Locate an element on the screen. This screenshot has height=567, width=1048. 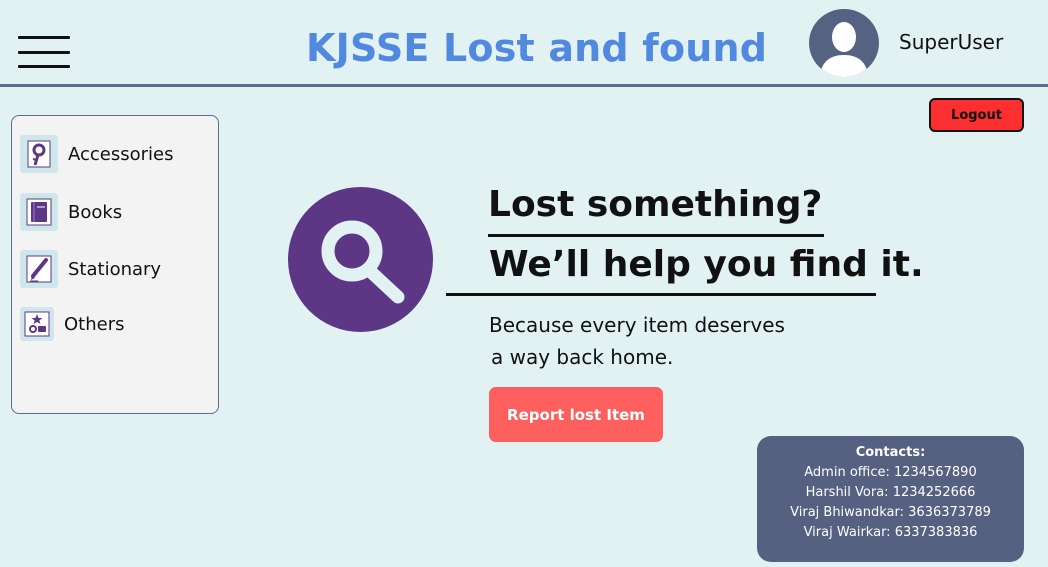
sidebar-item-books: Books is located at coordinates (71, 212).